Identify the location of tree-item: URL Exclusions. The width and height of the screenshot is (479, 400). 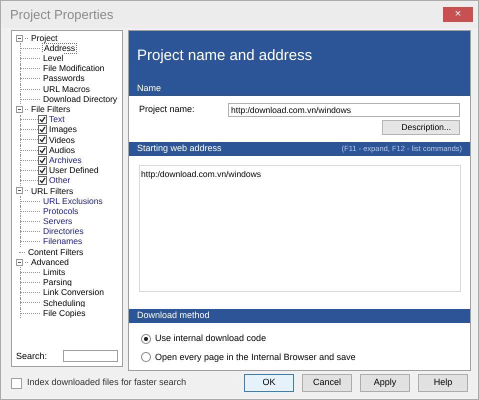
(73, 201).